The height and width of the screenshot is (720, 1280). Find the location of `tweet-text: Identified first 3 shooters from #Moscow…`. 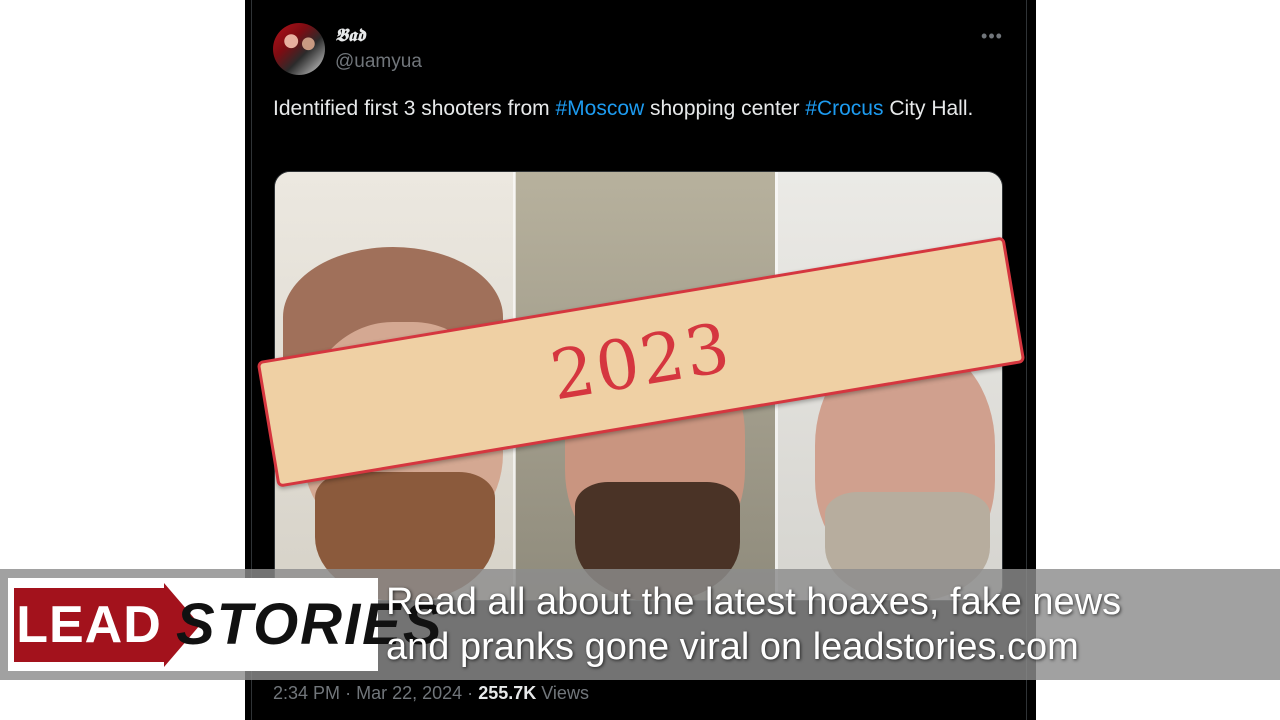

tweet-text: Identified first 3 shooters from #Moscow… is located at coordinates (643, 108).